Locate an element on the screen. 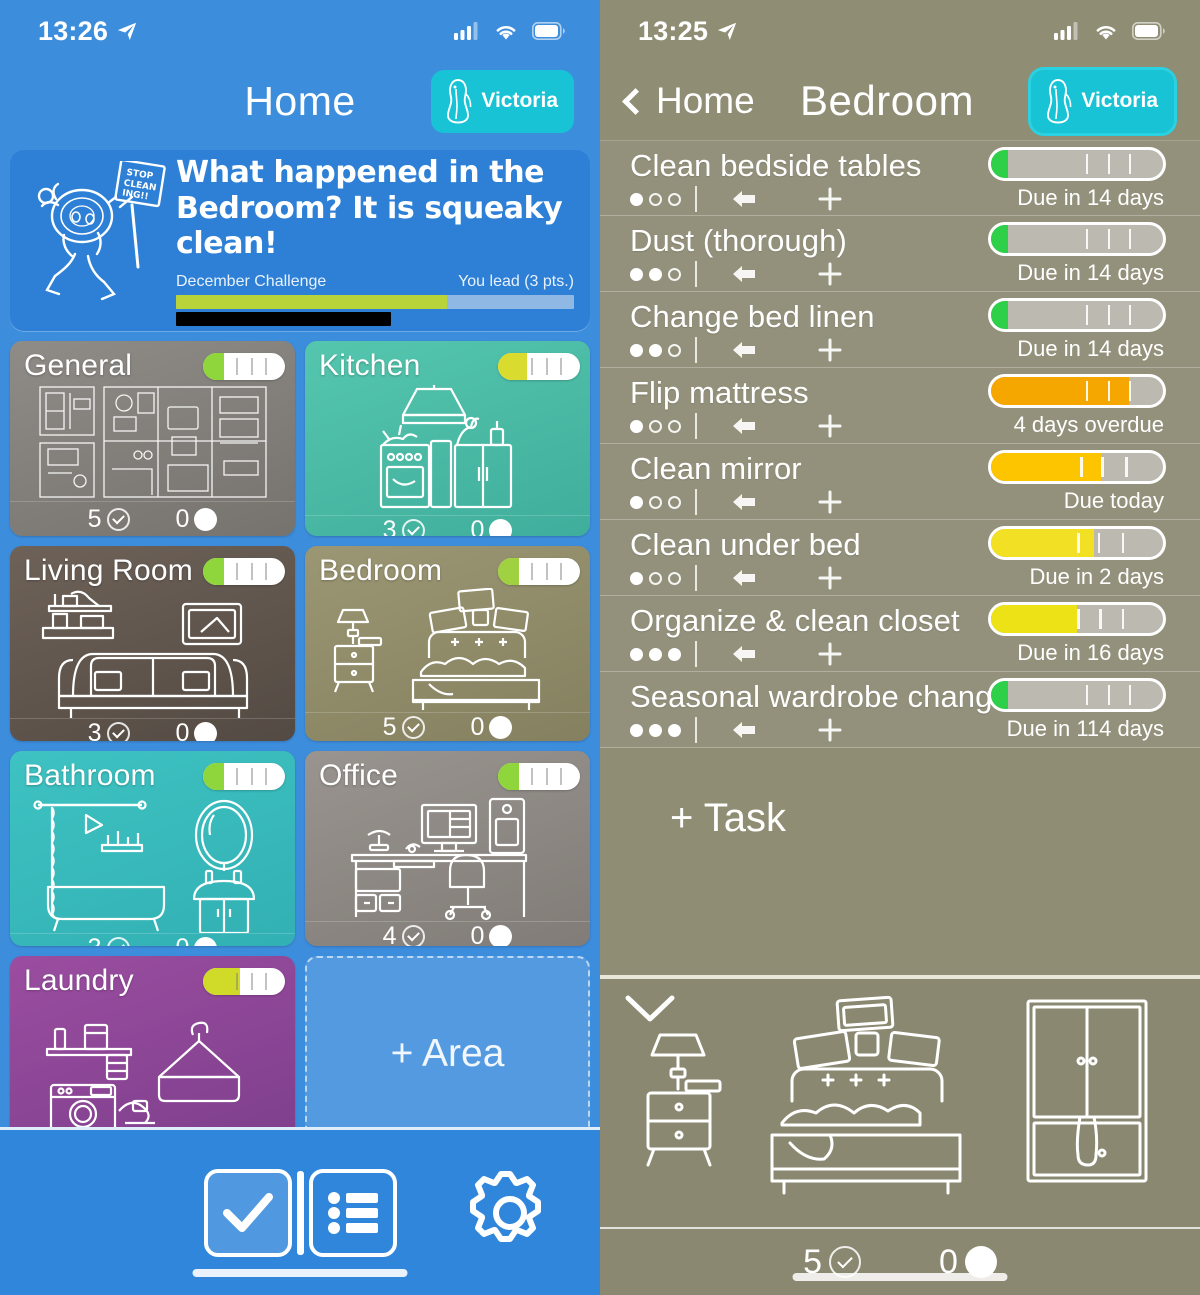 This screenshot has height=1295, width=1200. status-left-group: 13:26 is located at coordinates (88, 31).